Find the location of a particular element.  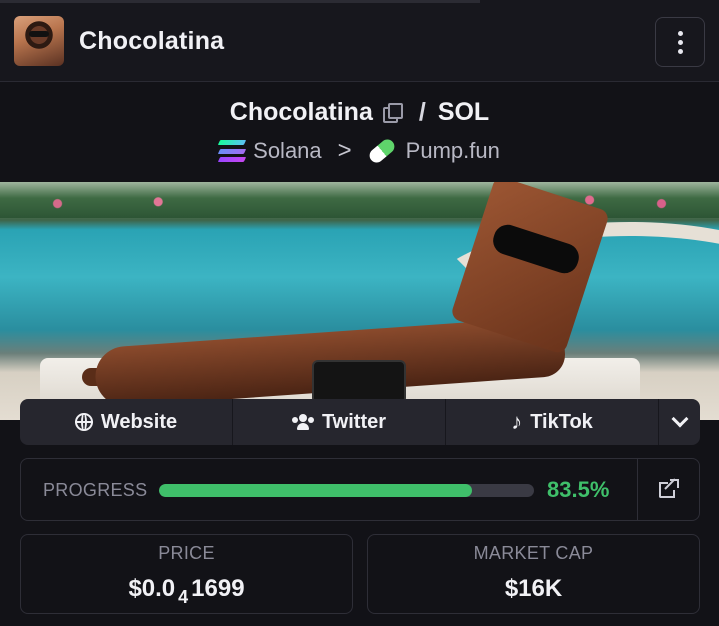

website-label: Website is located at coordinates (139, 421).